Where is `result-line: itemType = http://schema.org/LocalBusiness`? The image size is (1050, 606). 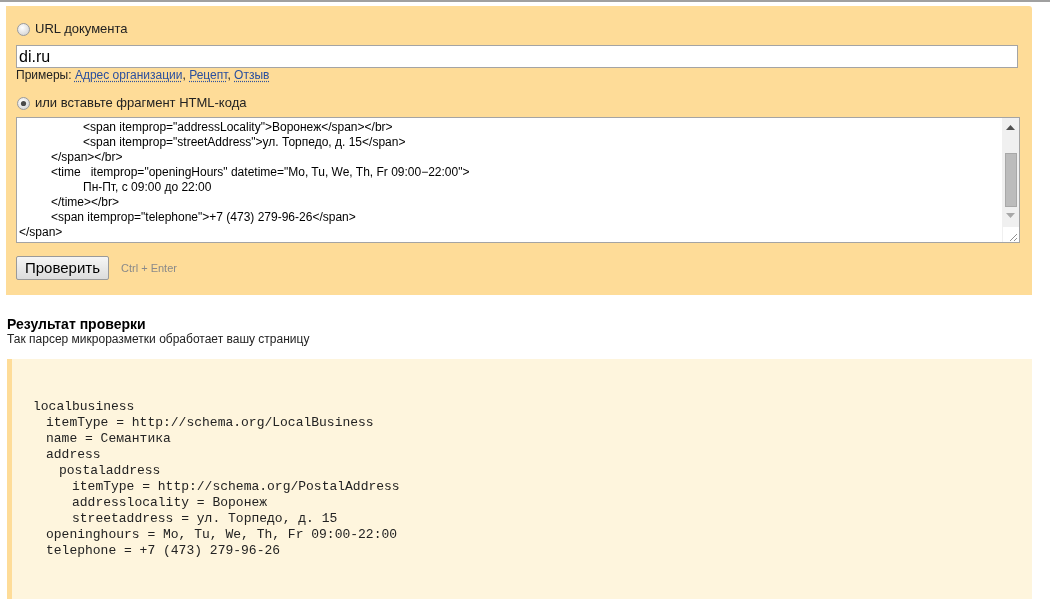 result-line: itemType = http://schema.org/LocalBusiness is located at coordinates (210, 423).